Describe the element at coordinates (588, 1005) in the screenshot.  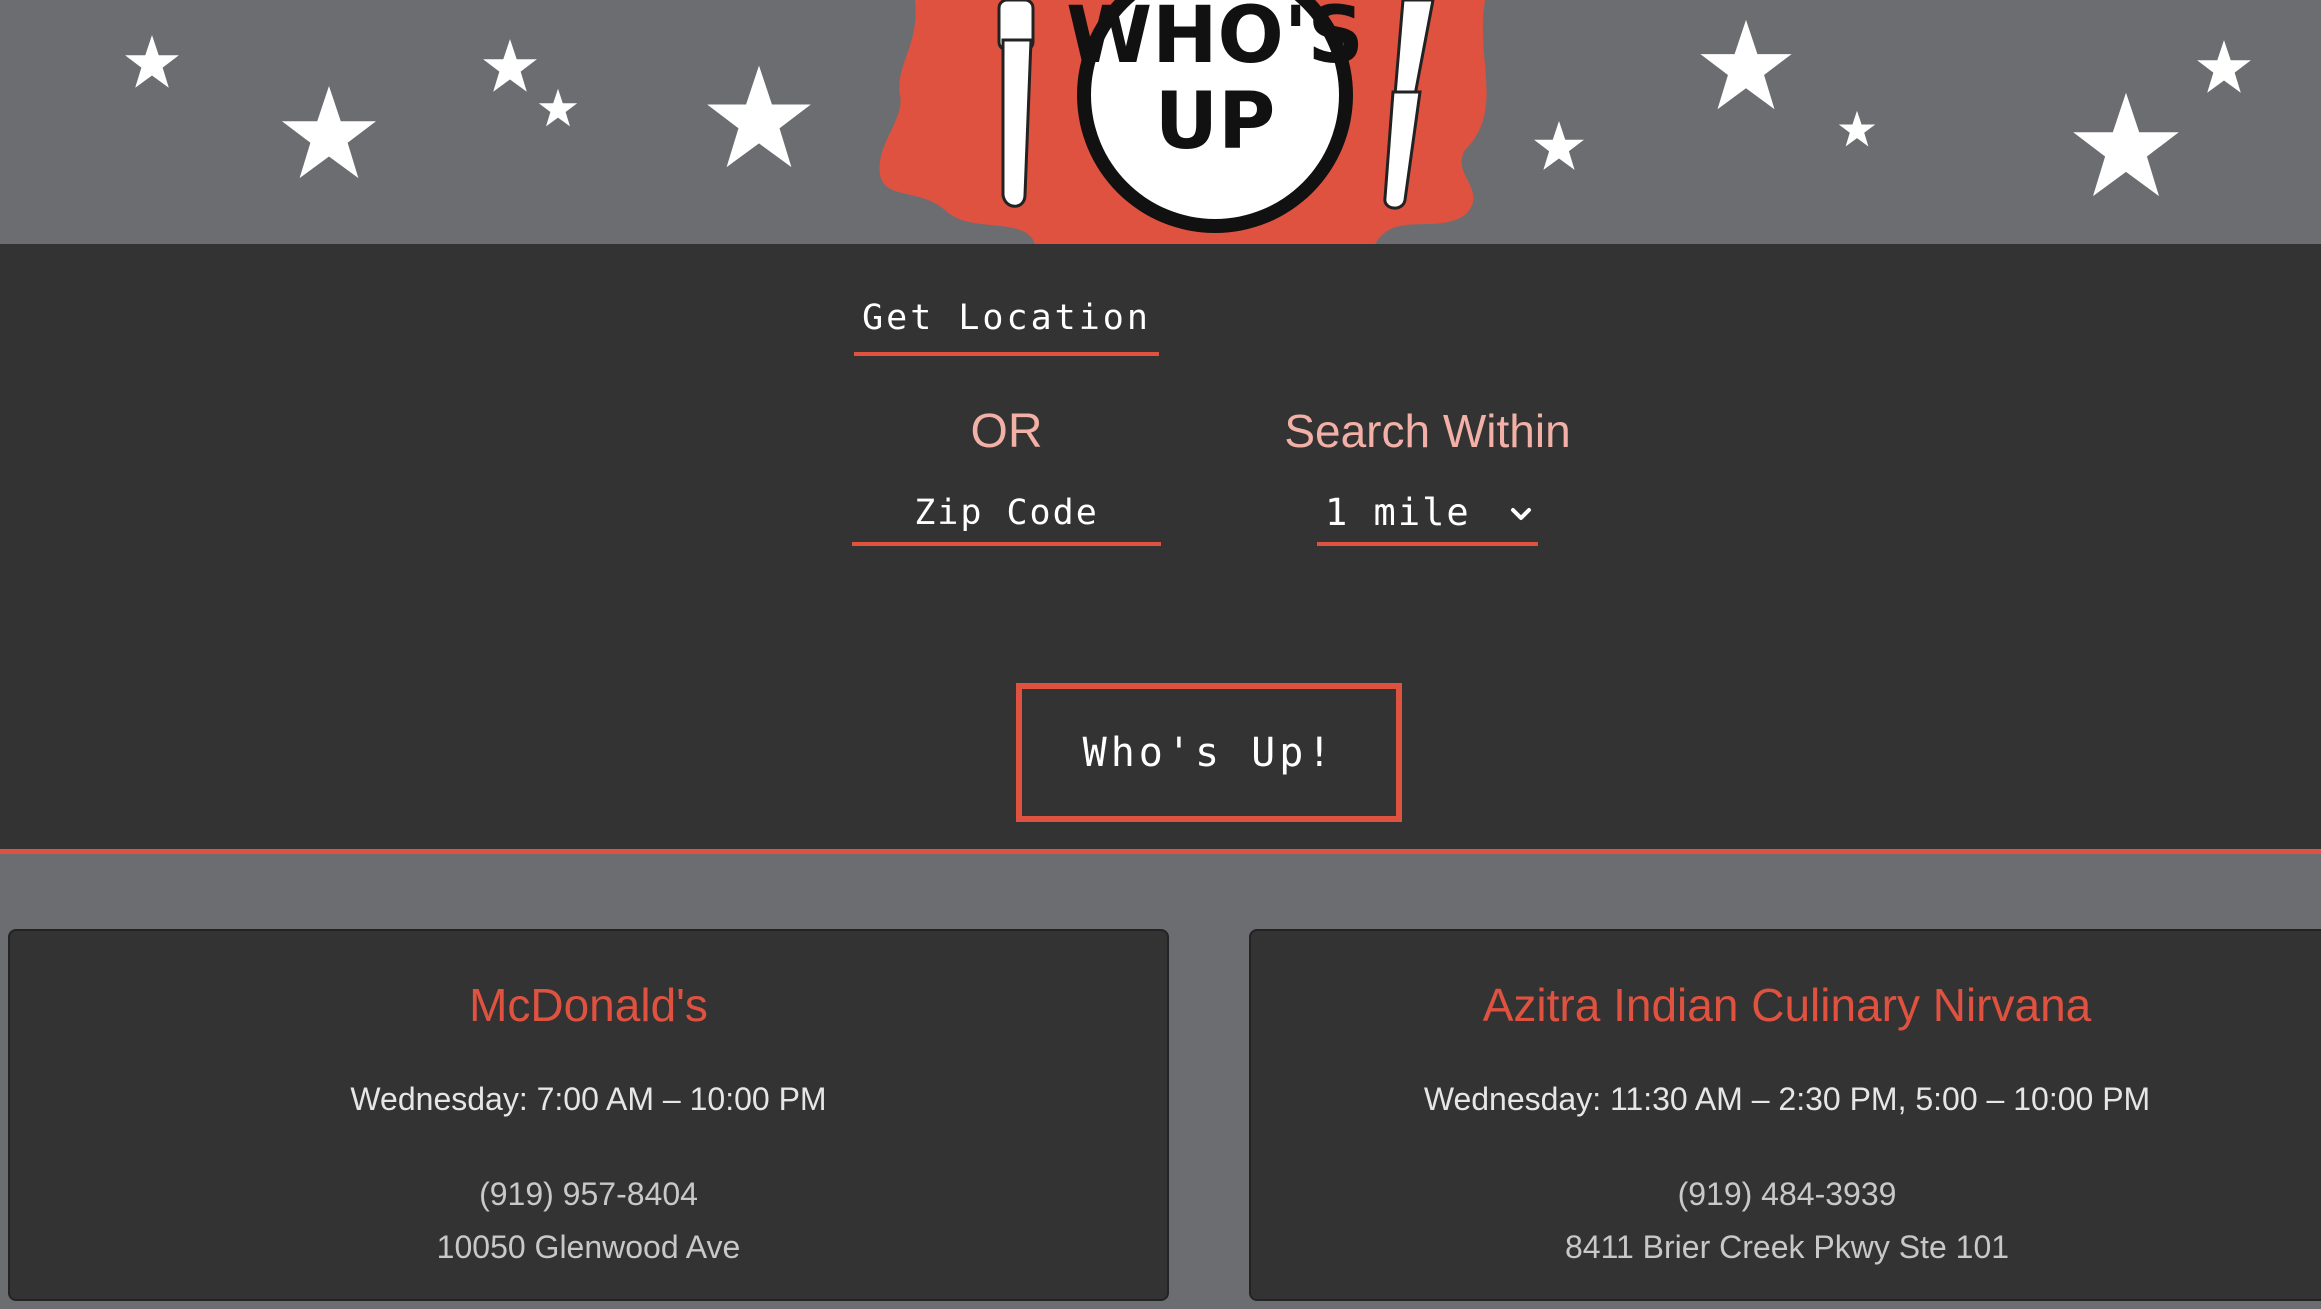
I see `restaurant-name: McDonald's` at that location.